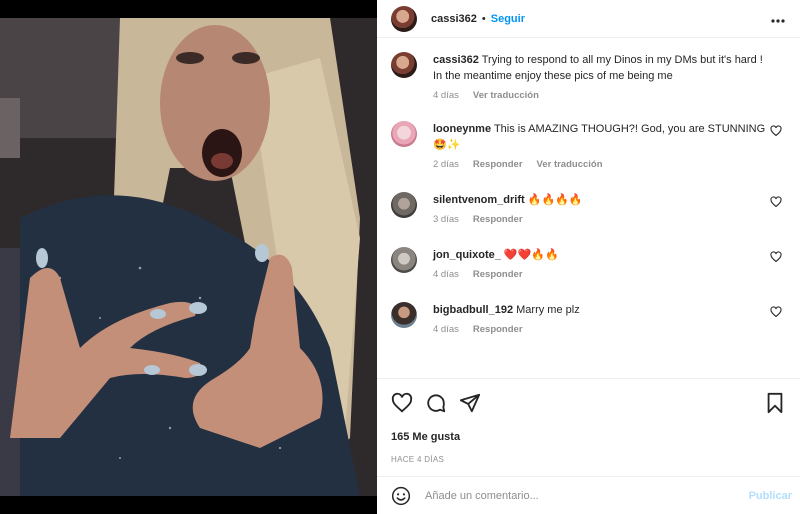 The image size is (800, 514). I want to click on caption-time: 4 días, so click(446, 95).